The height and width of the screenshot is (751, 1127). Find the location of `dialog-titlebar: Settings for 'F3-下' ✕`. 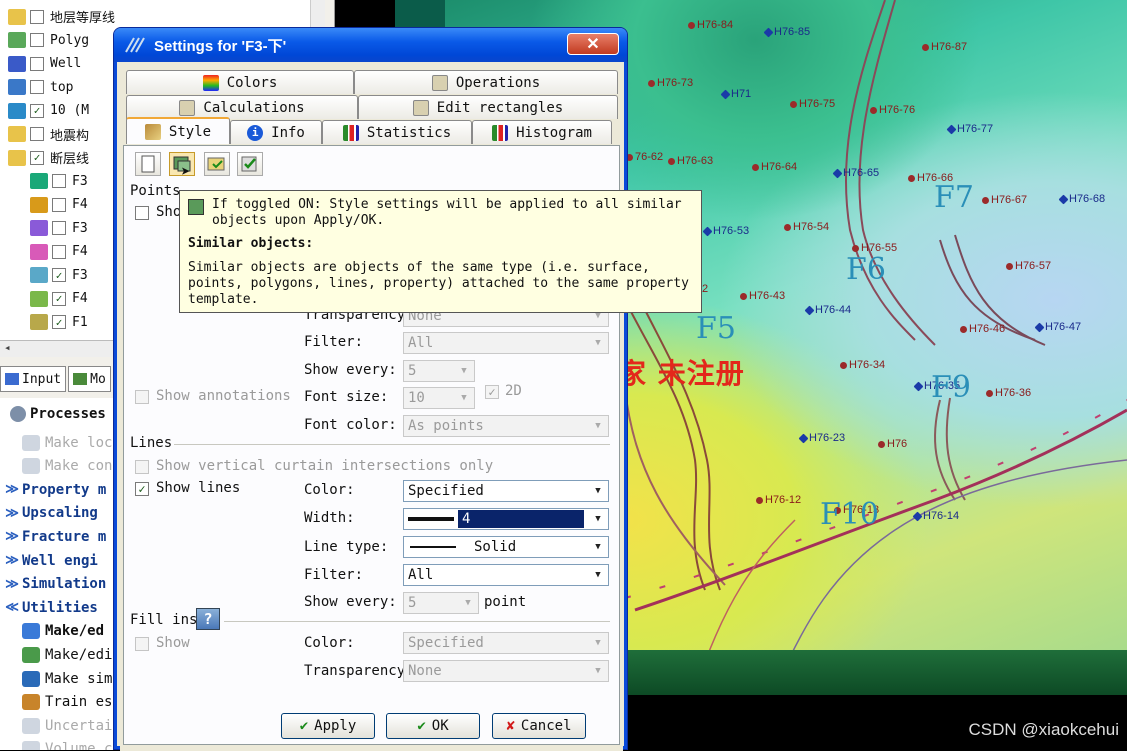

dialog-titlebar: Settings for 'F3-下' ✕ is located at coordinates (370, 45).